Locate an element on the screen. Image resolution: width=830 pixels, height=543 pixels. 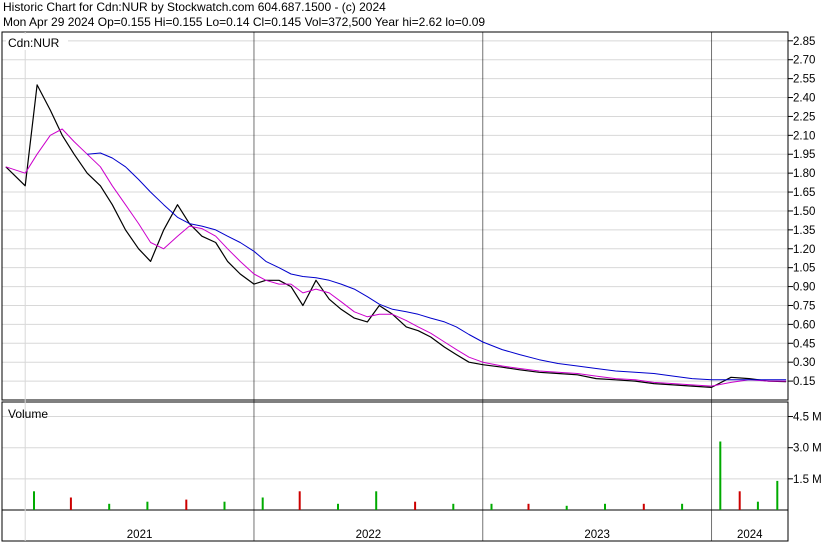
price-tick-label: 2.40 is located at coordinates (804, 99).